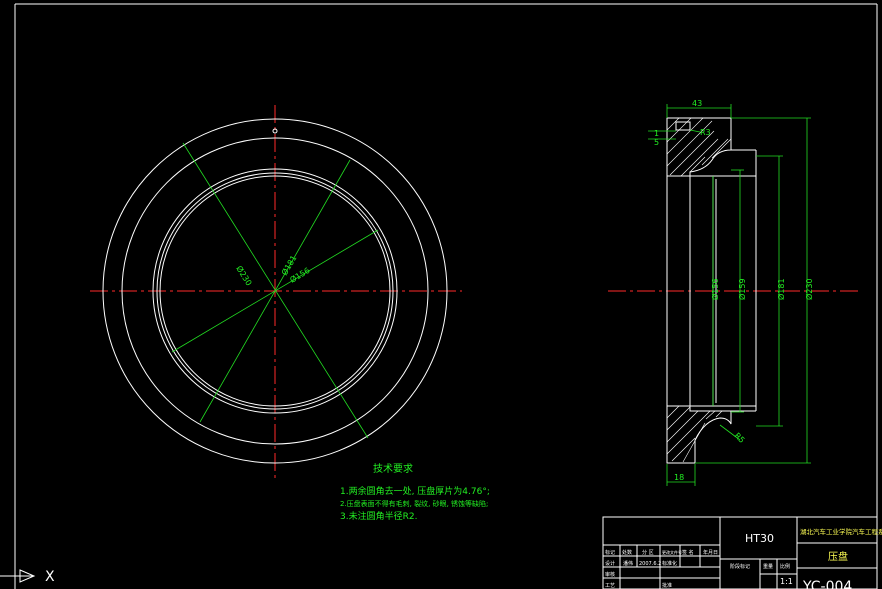 This screenshot has height=589, width=882. What do you see at coordinates (710, 552) in the screenshot?
I see `row-label-date: 年月日` at bounding box center [710, 552].